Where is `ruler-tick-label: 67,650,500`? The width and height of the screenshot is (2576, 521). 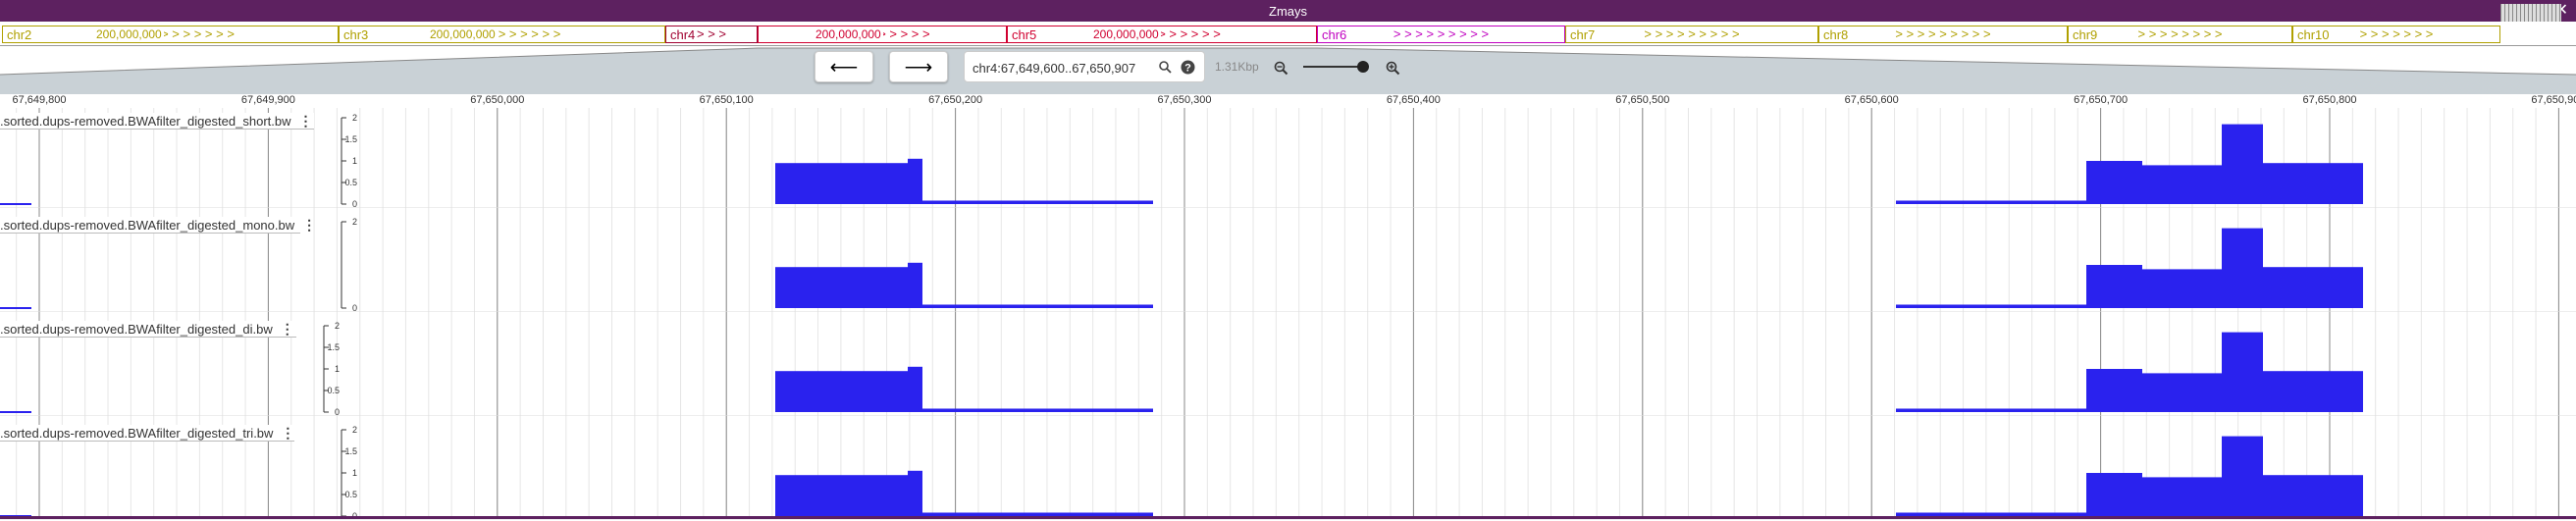
ruler-tick-label: 67,650,500 is located at coordinates (1642, 100).